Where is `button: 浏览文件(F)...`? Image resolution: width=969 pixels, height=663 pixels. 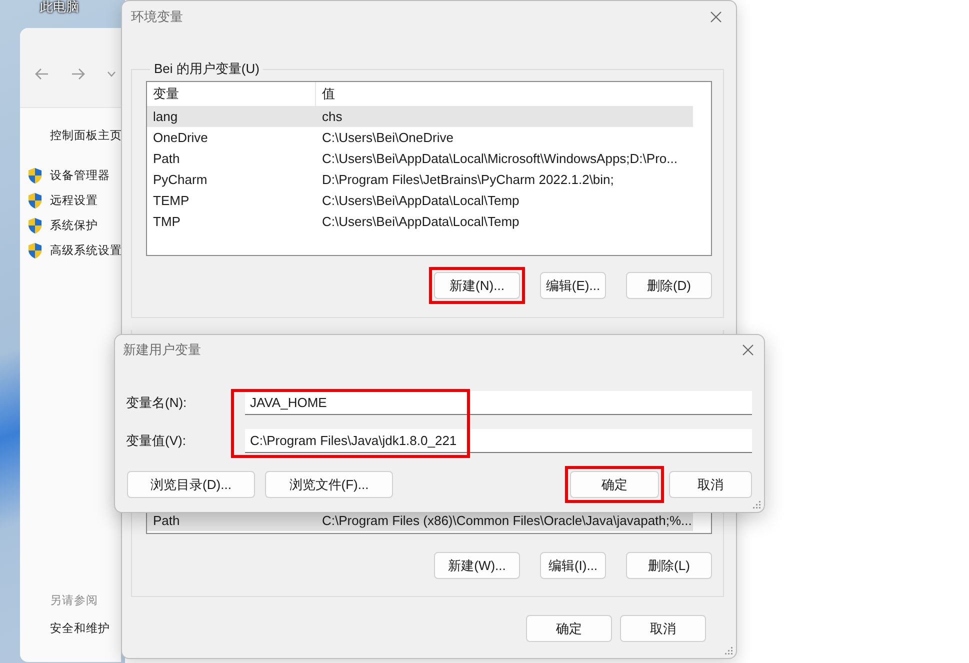
button: 浏览文件(F)... is located at coordinates (329, 484).